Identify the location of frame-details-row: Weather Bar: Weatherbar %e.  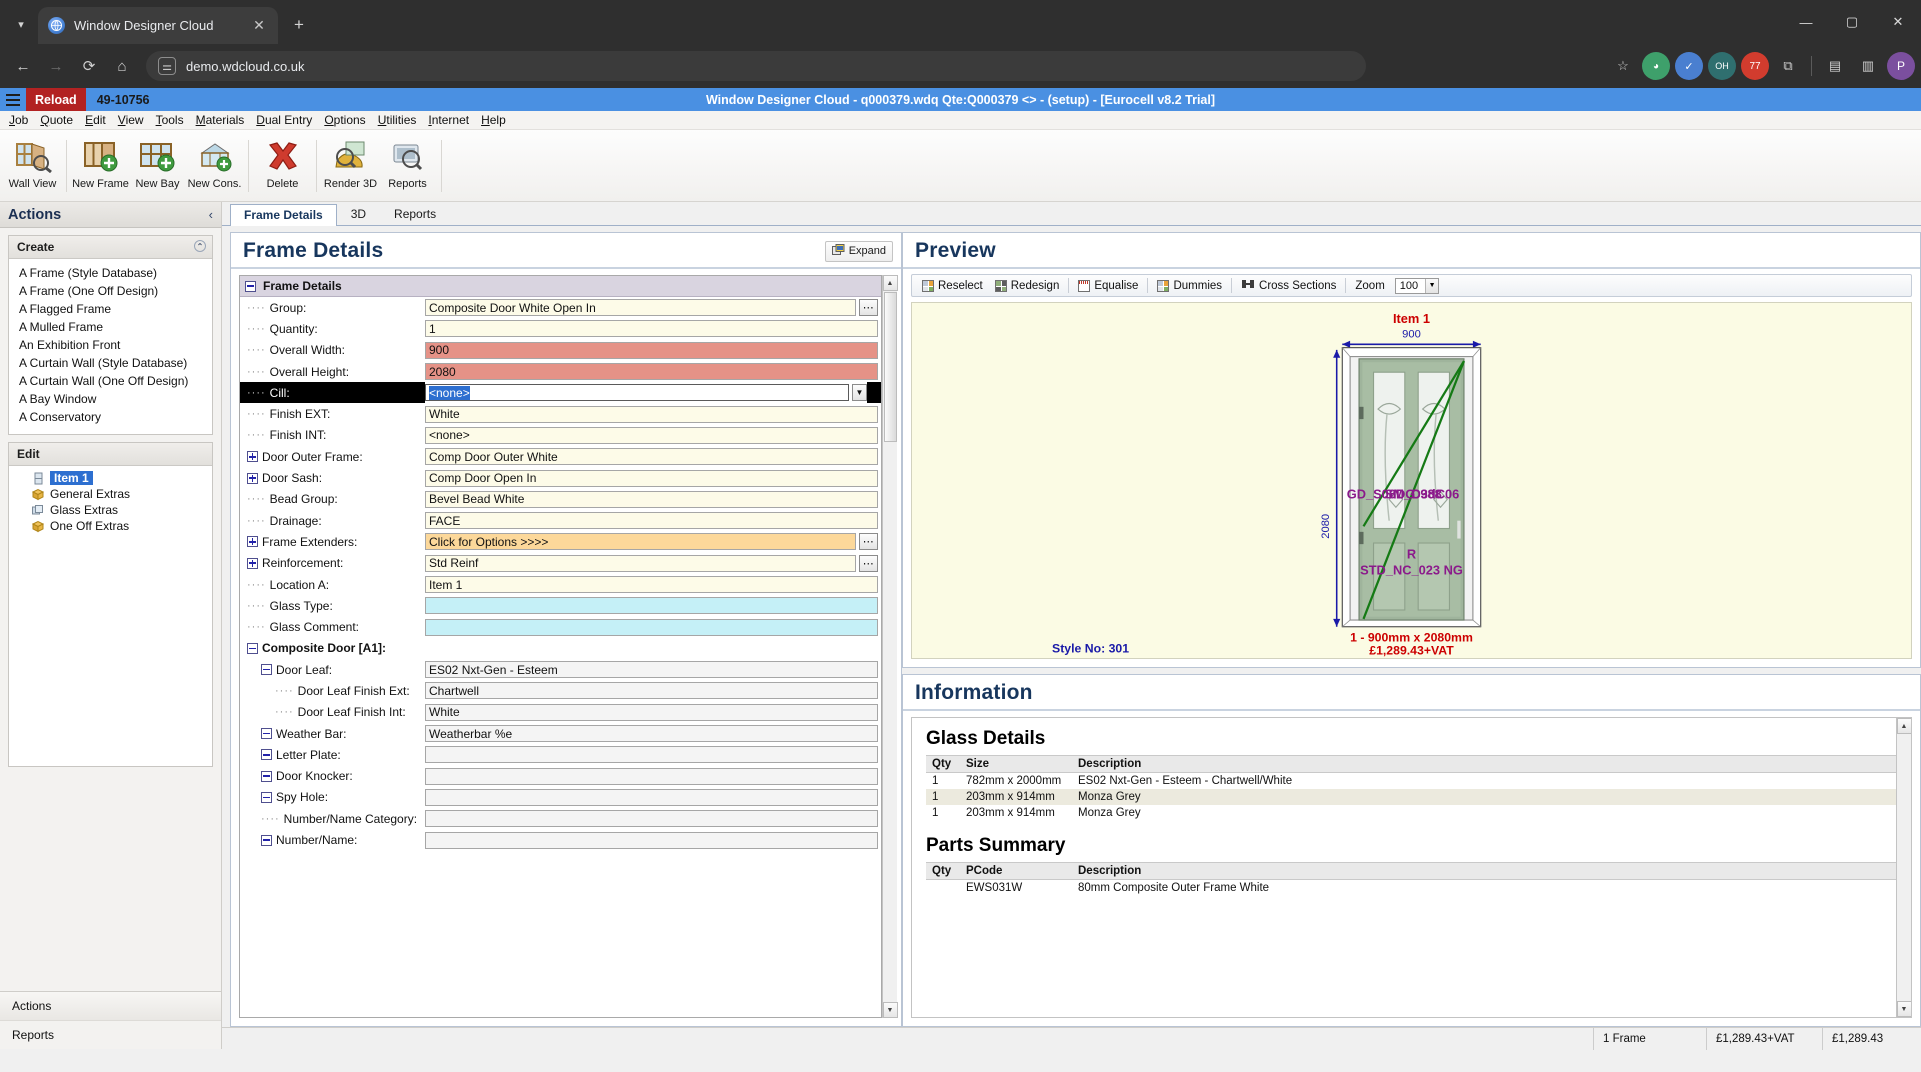
(560, 733).